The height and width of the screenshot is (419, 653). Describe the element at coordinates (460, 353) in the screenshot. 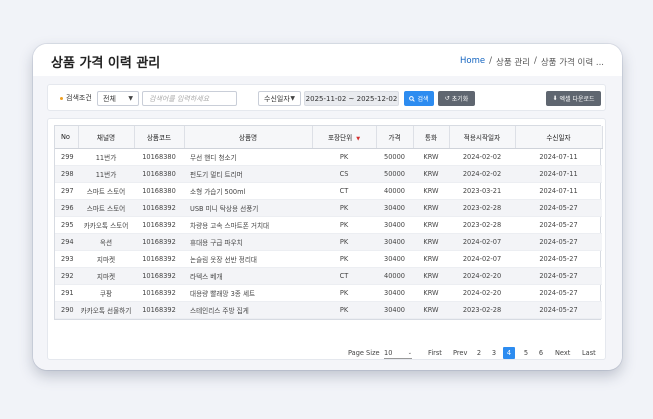

I see `prev-page-button: Prev` at that location.